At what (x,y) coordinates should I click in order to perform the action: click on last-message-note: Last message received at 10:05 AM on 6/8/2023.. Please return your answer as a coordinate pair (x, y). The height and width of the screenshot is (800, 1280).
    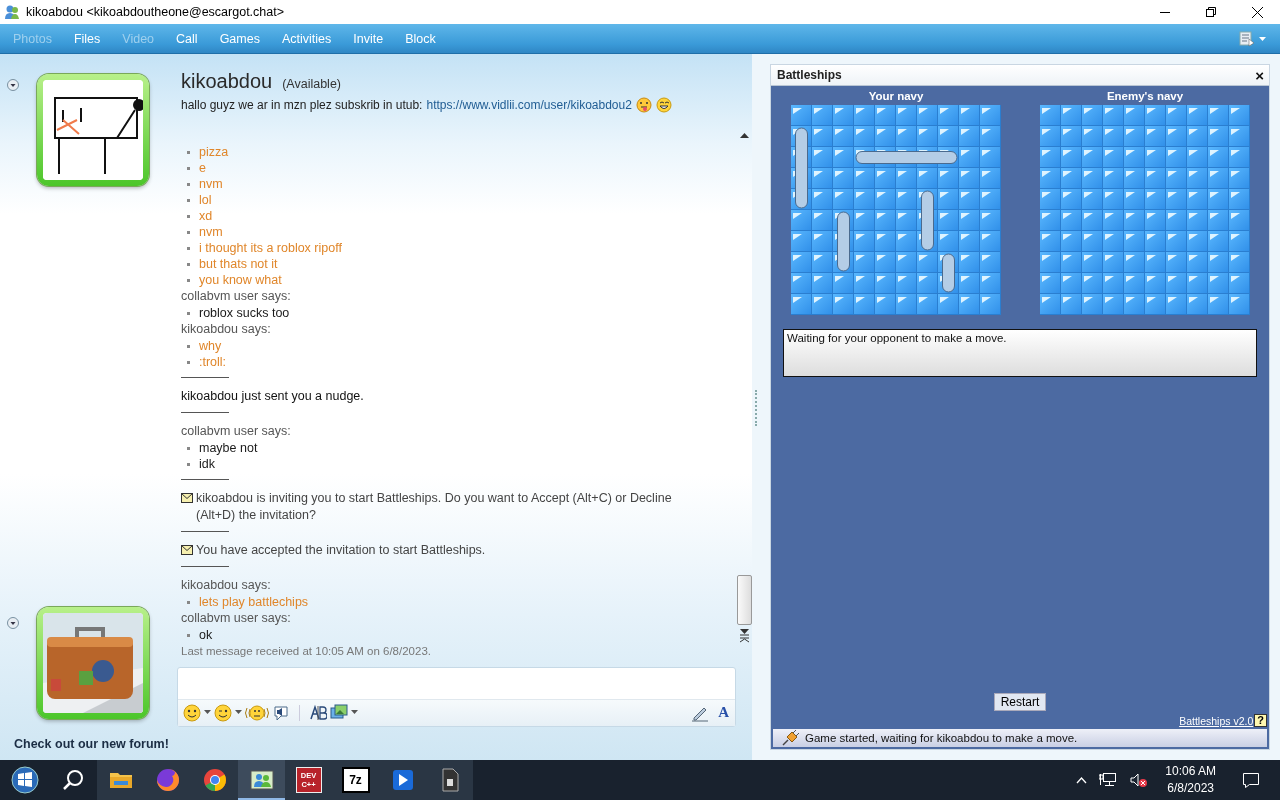
    Looking at the image, I should click on (306, 651).